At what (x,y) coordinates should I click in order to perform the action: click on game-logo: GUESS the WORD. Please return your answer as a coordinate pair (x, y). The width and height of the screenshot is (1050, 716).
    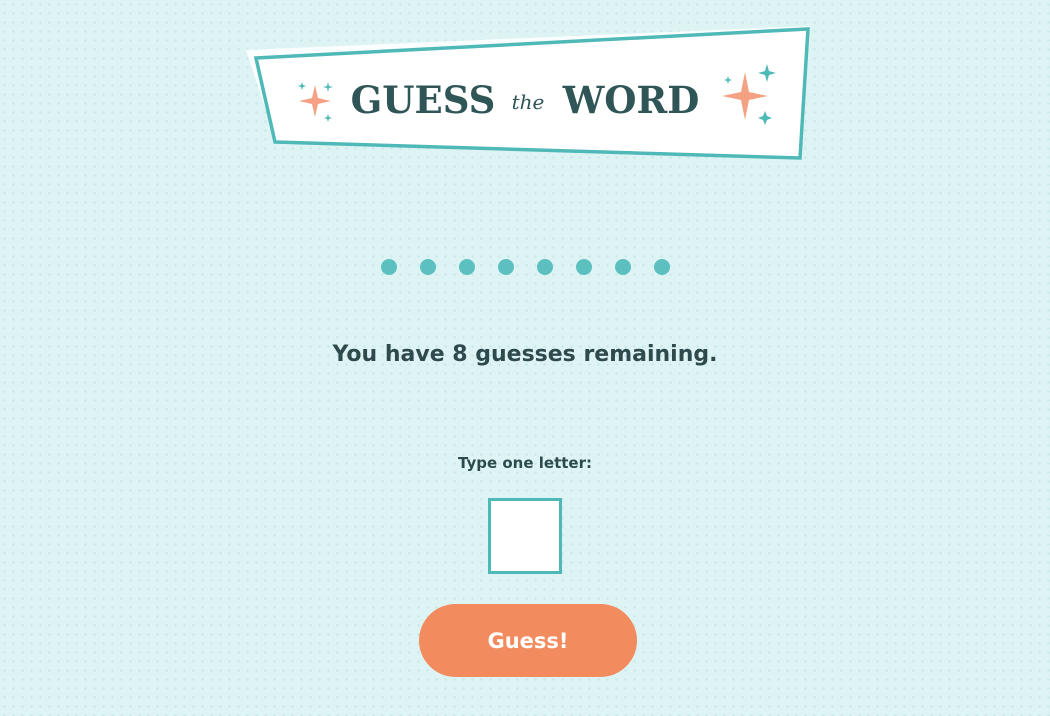
    Looking at the image, I should click on (530, 95).